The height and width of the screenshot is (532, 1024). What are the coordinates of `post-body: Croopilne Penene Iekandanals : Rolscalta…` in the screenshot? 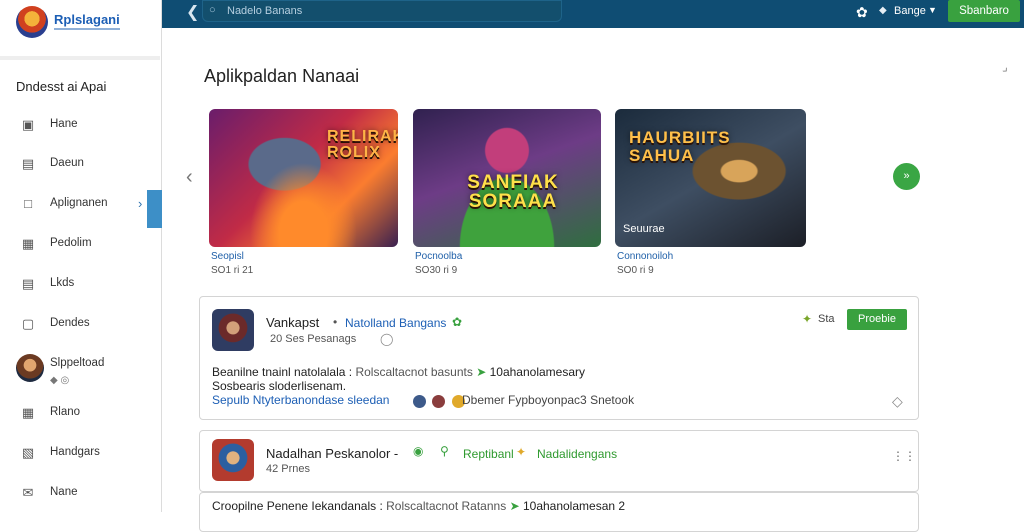 It's located at (418, 506).